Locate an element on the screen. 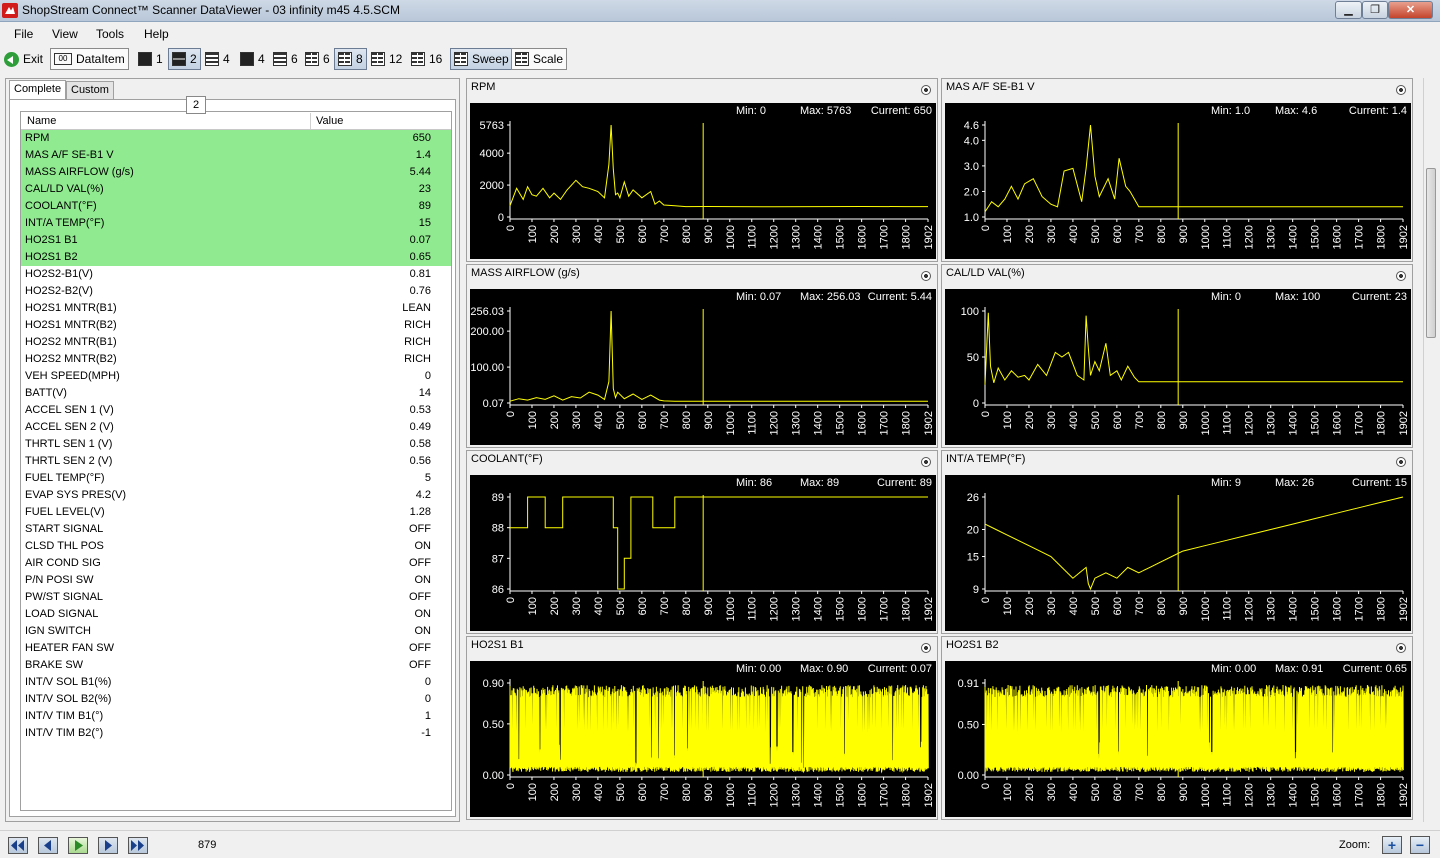 This screenshot has width=1440, height=858. table-row: HO2S2 MNTR(B2) RICH is located at coordinates (236, 359).